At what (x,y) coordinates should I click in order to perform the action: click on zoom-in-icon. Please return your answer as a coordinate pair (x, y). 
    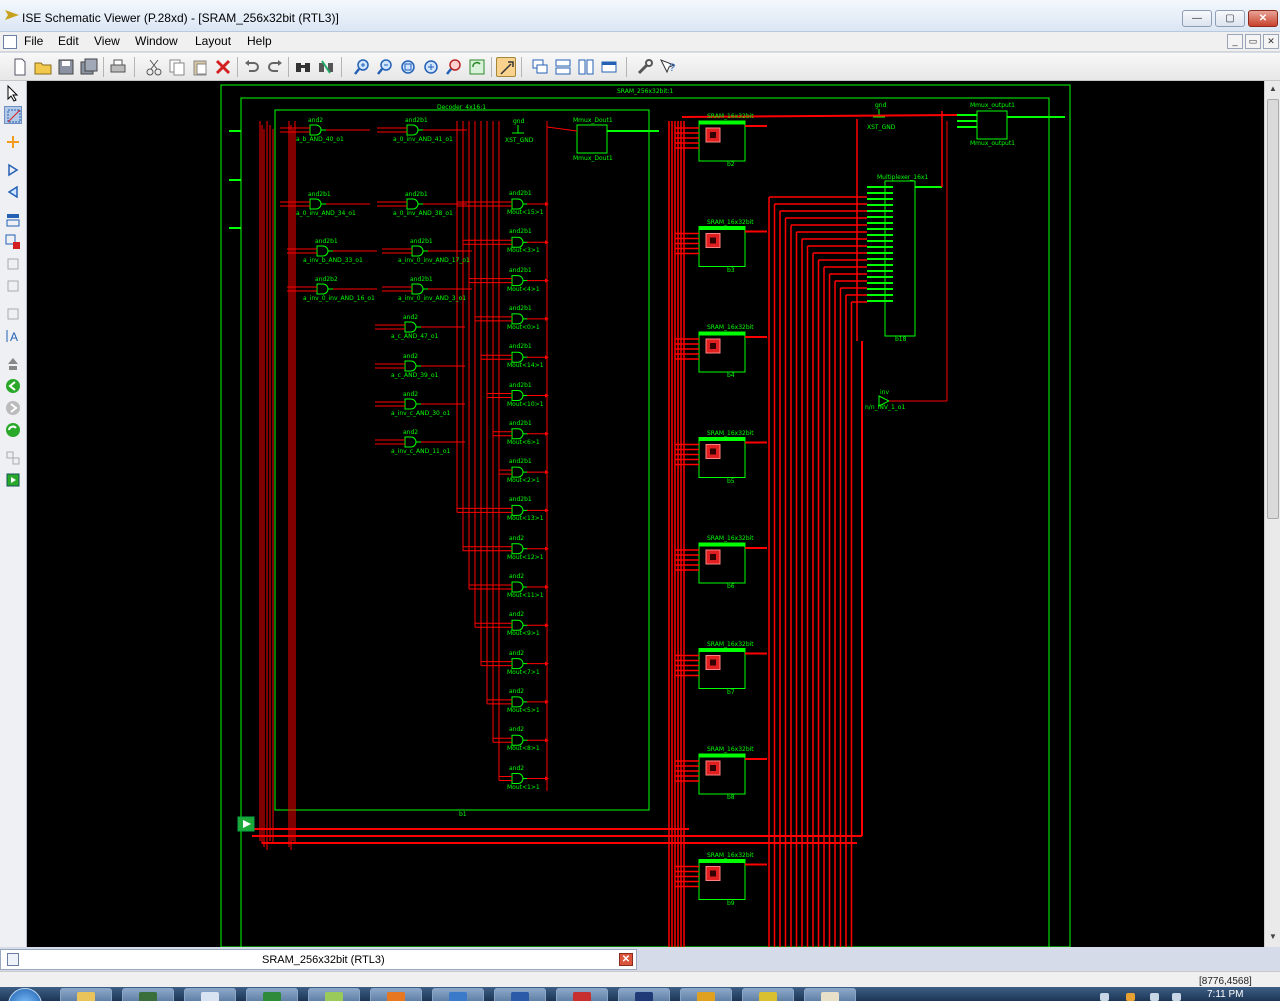
    Looking at the image, I should click on (362, 67).